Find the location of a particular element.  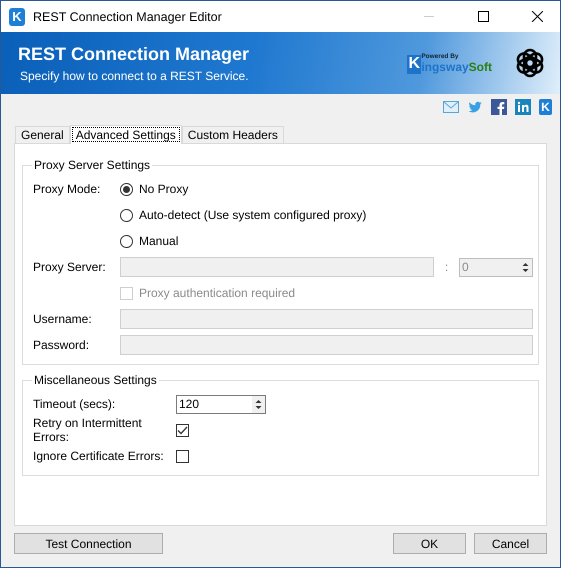

test-connection-button: Test Connection is located at coordinates (88, 543).